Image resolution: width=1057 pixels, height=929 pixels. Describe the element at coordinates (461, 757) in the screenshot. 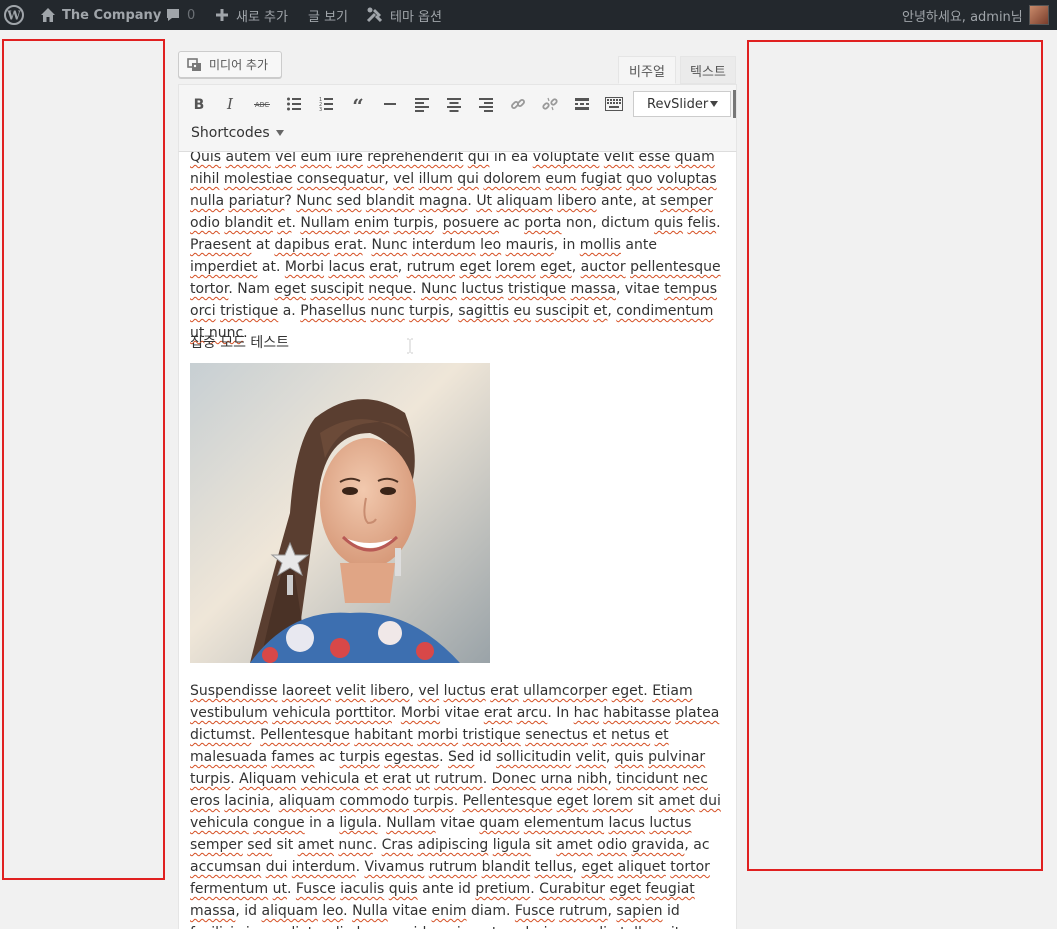

I see `misspelled-word: Sed` at that location.